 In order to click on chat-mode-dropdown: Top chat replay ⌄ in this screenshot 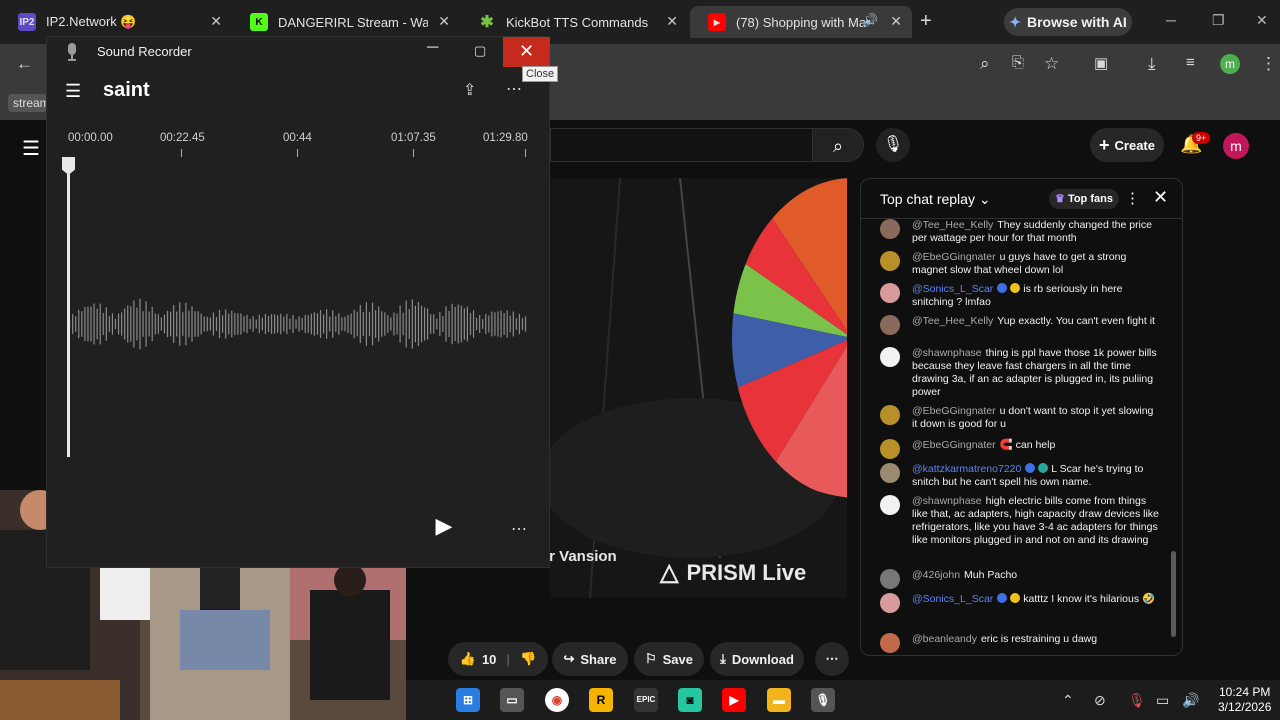, I will do `click(935, 199)`.